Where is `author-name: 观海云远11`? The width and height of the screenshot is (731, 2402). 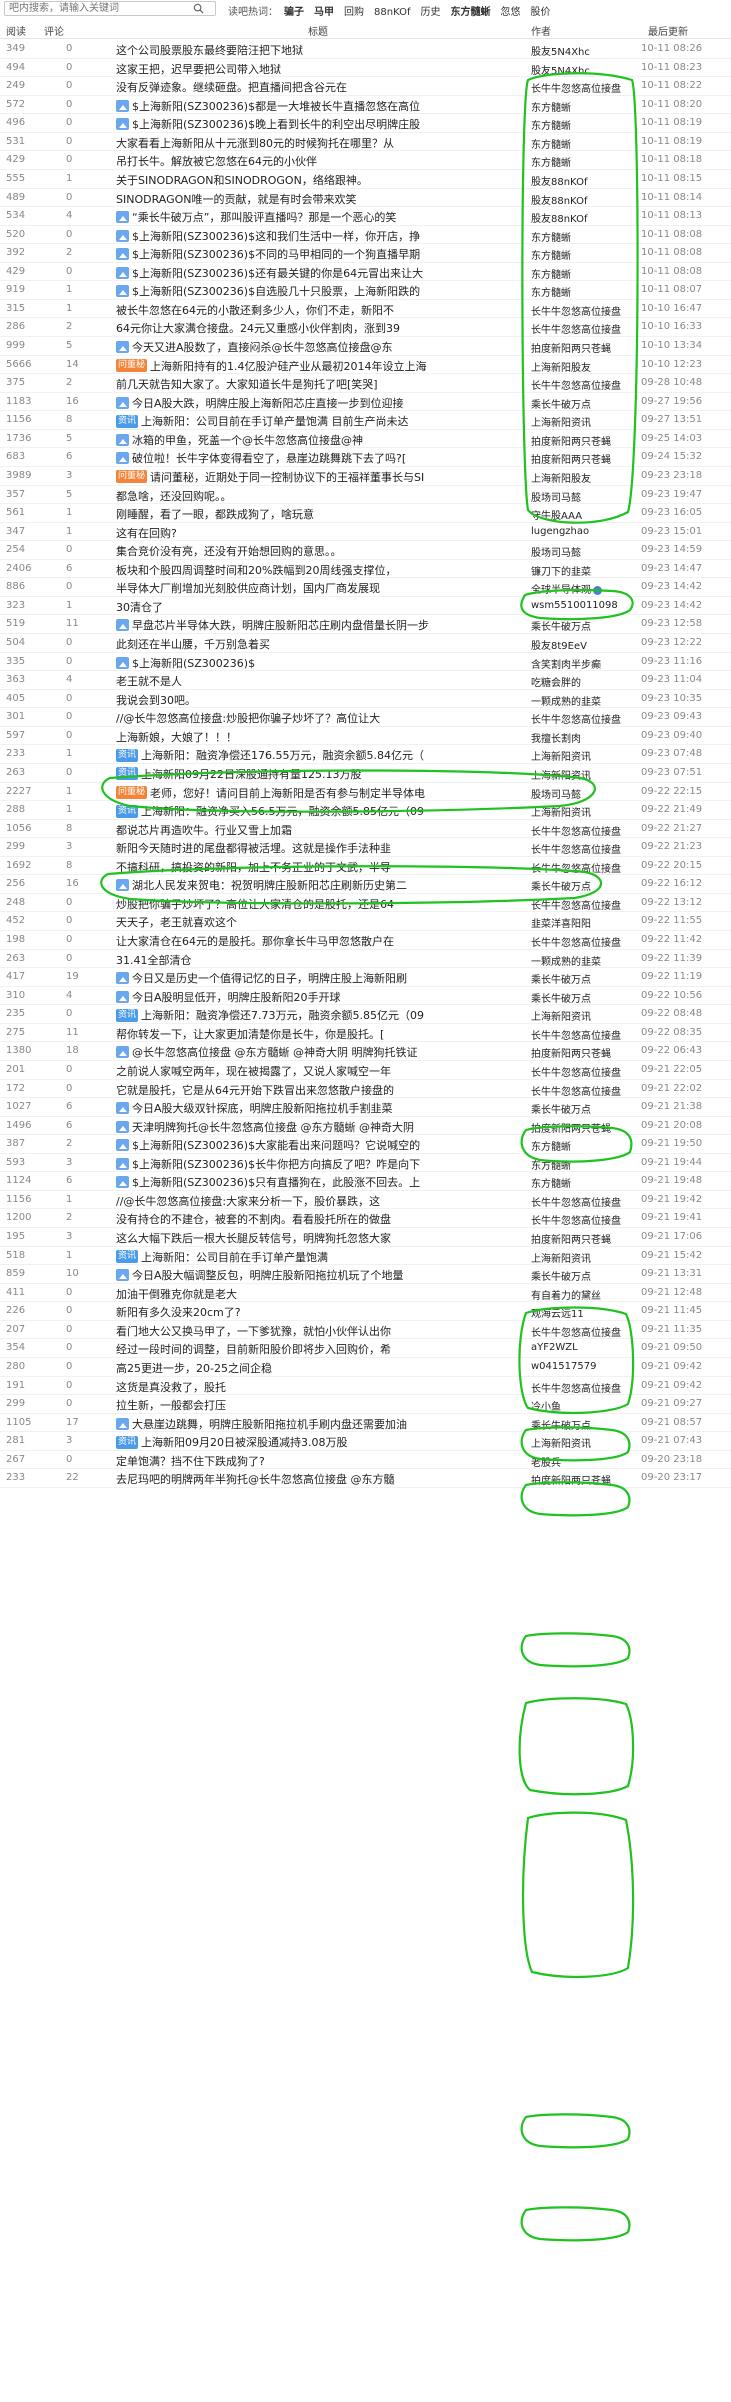
author-name: 观海云远11 is located at coordinates (557, 1314).